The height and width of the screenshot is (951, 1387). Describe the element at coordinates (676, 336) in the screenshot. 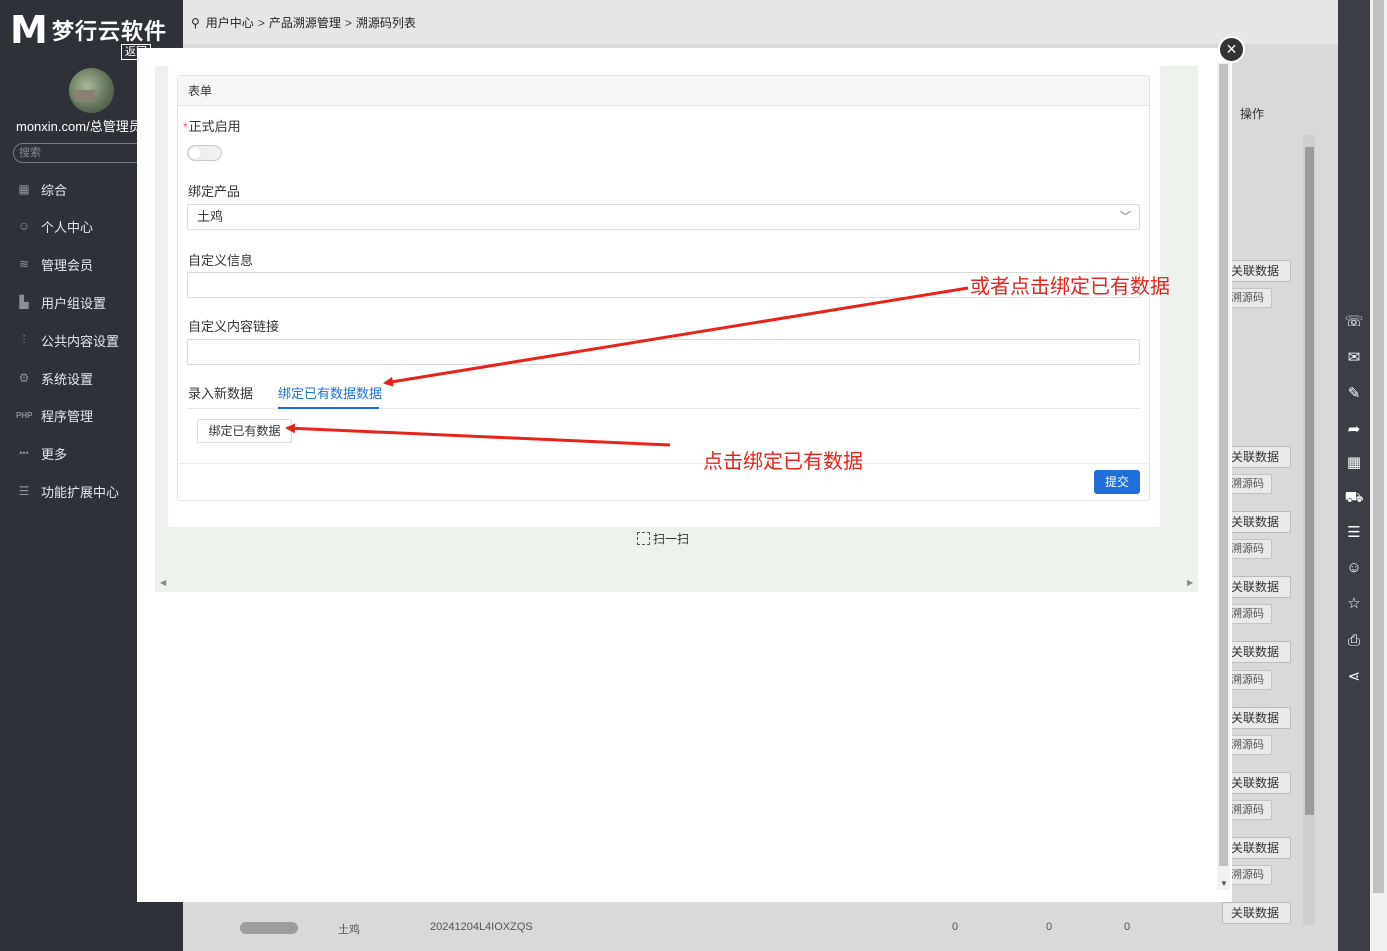

I see `annotation-arrow-top` at that location.